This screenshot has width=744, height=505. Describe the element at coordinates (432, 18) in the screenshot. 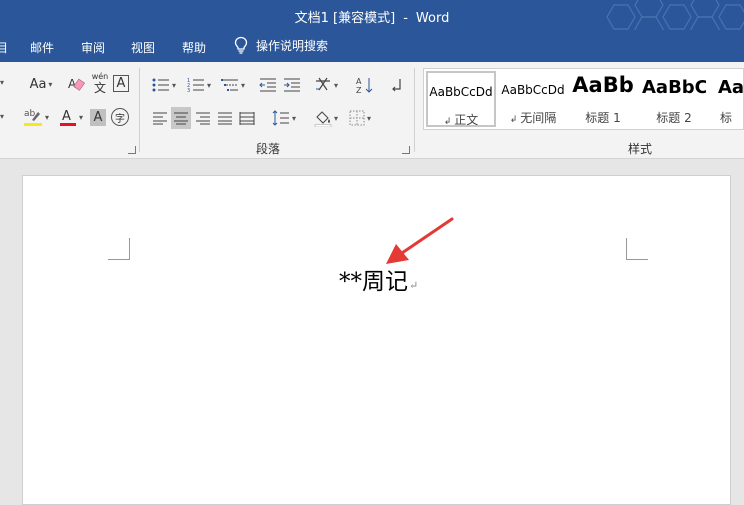

I see `app-name: Word` at that location.